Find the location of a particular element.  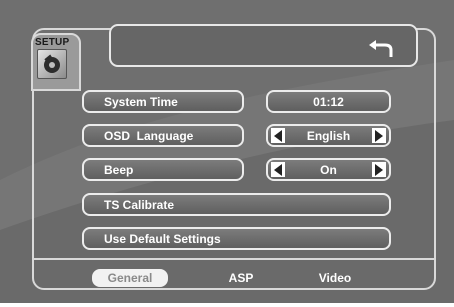

menu-item-label: TS Calibrate is located at coordinates (139, 204).